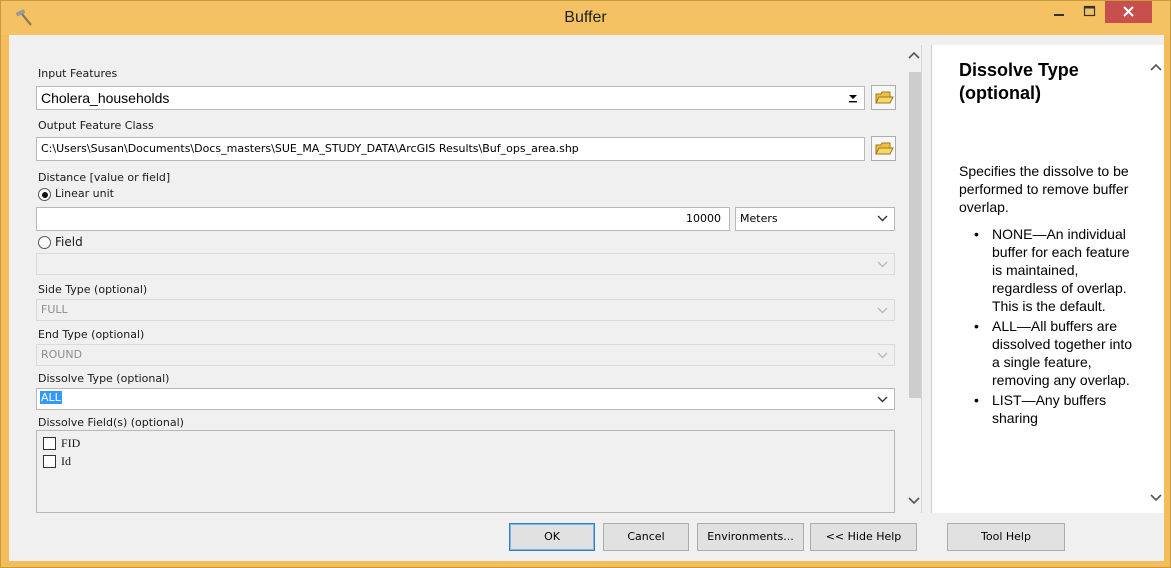 The height and width of the screenshot is (568, 1171). What do you see at coordinates (465, 264) in the screenshot?
I see `distance-field-dropdown` at bounding box center [465, 264].